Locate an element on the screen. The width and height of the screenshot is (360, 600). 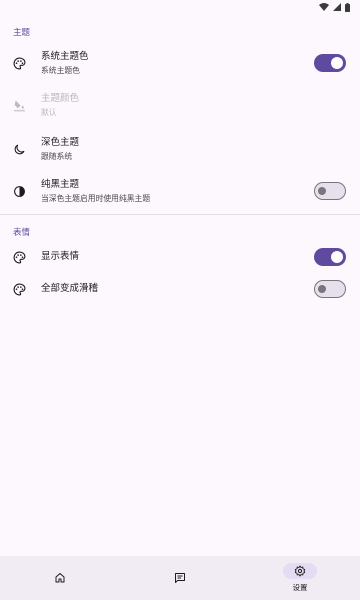
setting-dark-theme: 深色主题 跟随系统 is located at coordinates (180, 149).